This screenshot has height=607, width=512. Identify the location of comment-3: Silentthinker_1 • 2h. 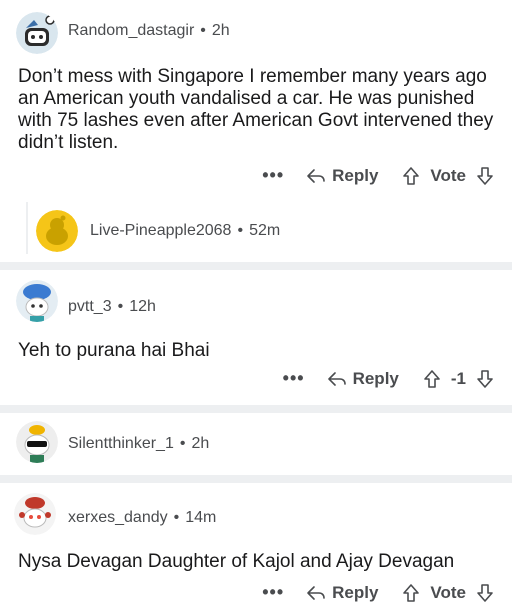
(256, 444).